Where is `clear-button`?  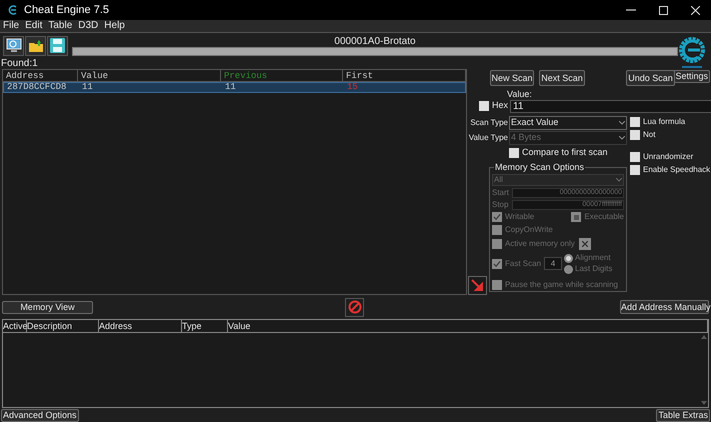 clear-button is located at coordinates (584, 244).